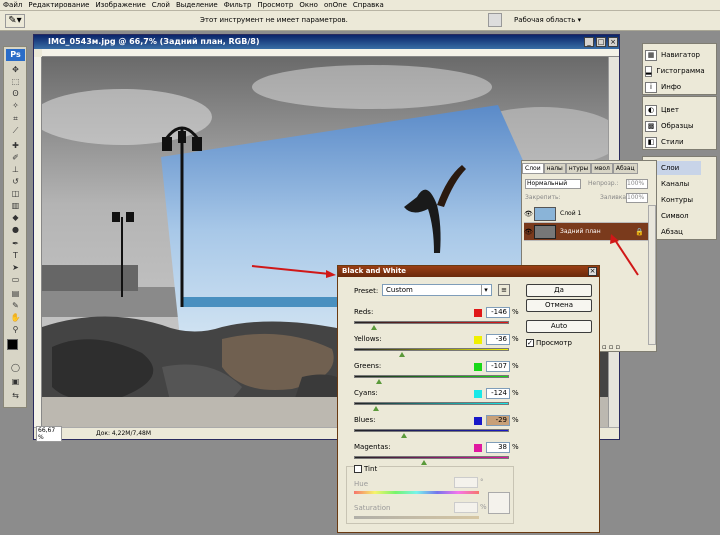  Describe the element at coordinates (673, 87) in the screenshot. I see `panel-info: i Инфо` at that location.